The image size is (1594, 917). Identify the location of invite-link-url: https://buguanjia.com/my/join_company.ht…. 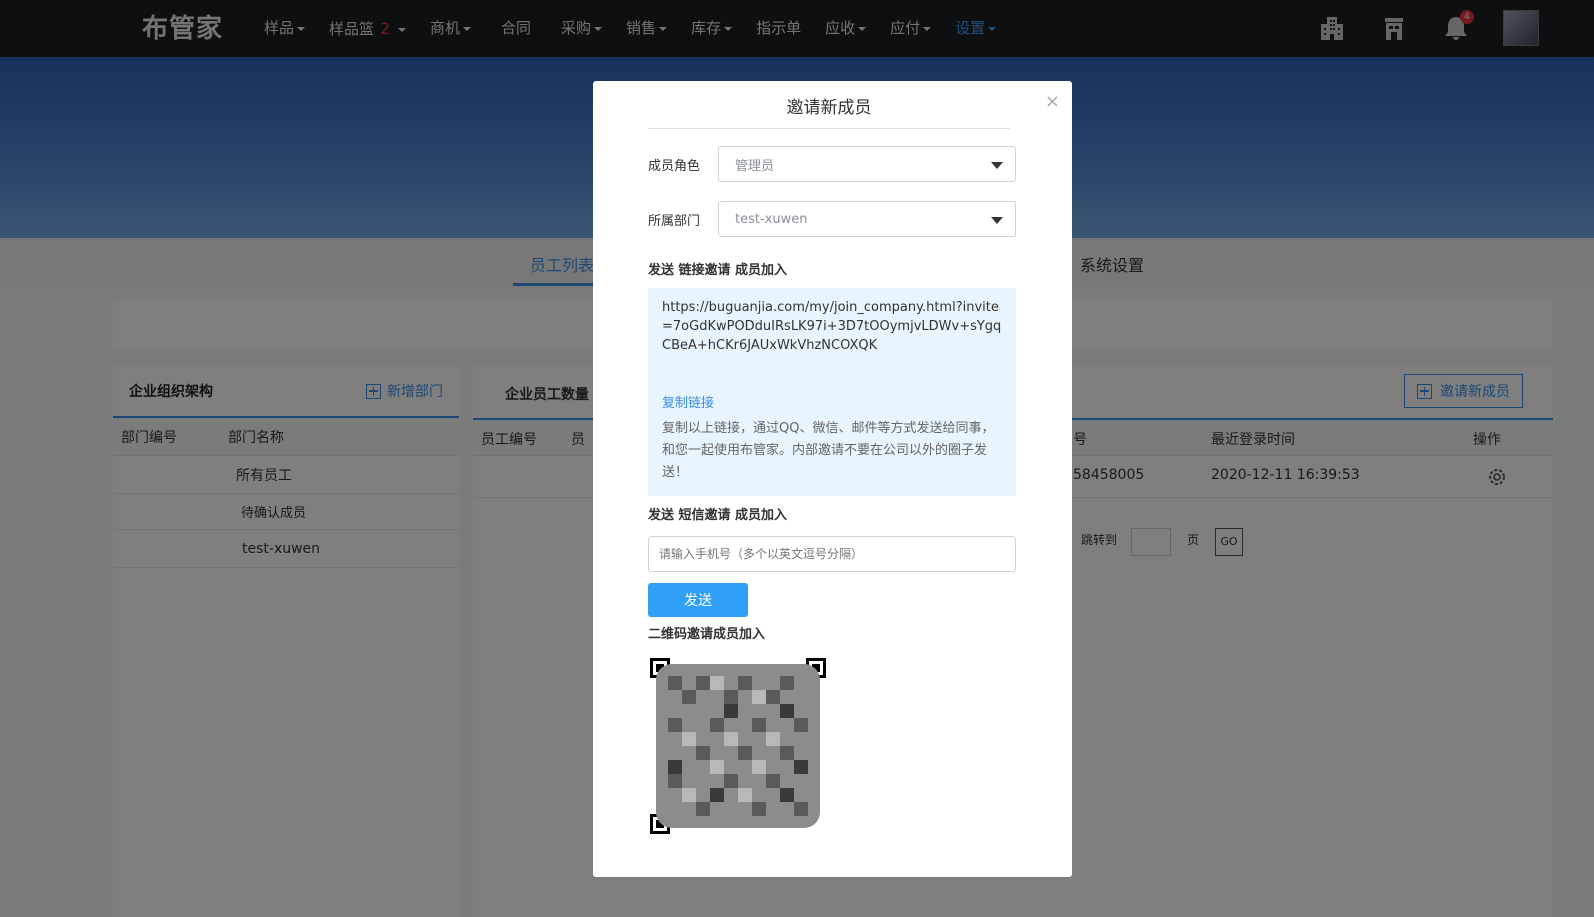
(832, 326).